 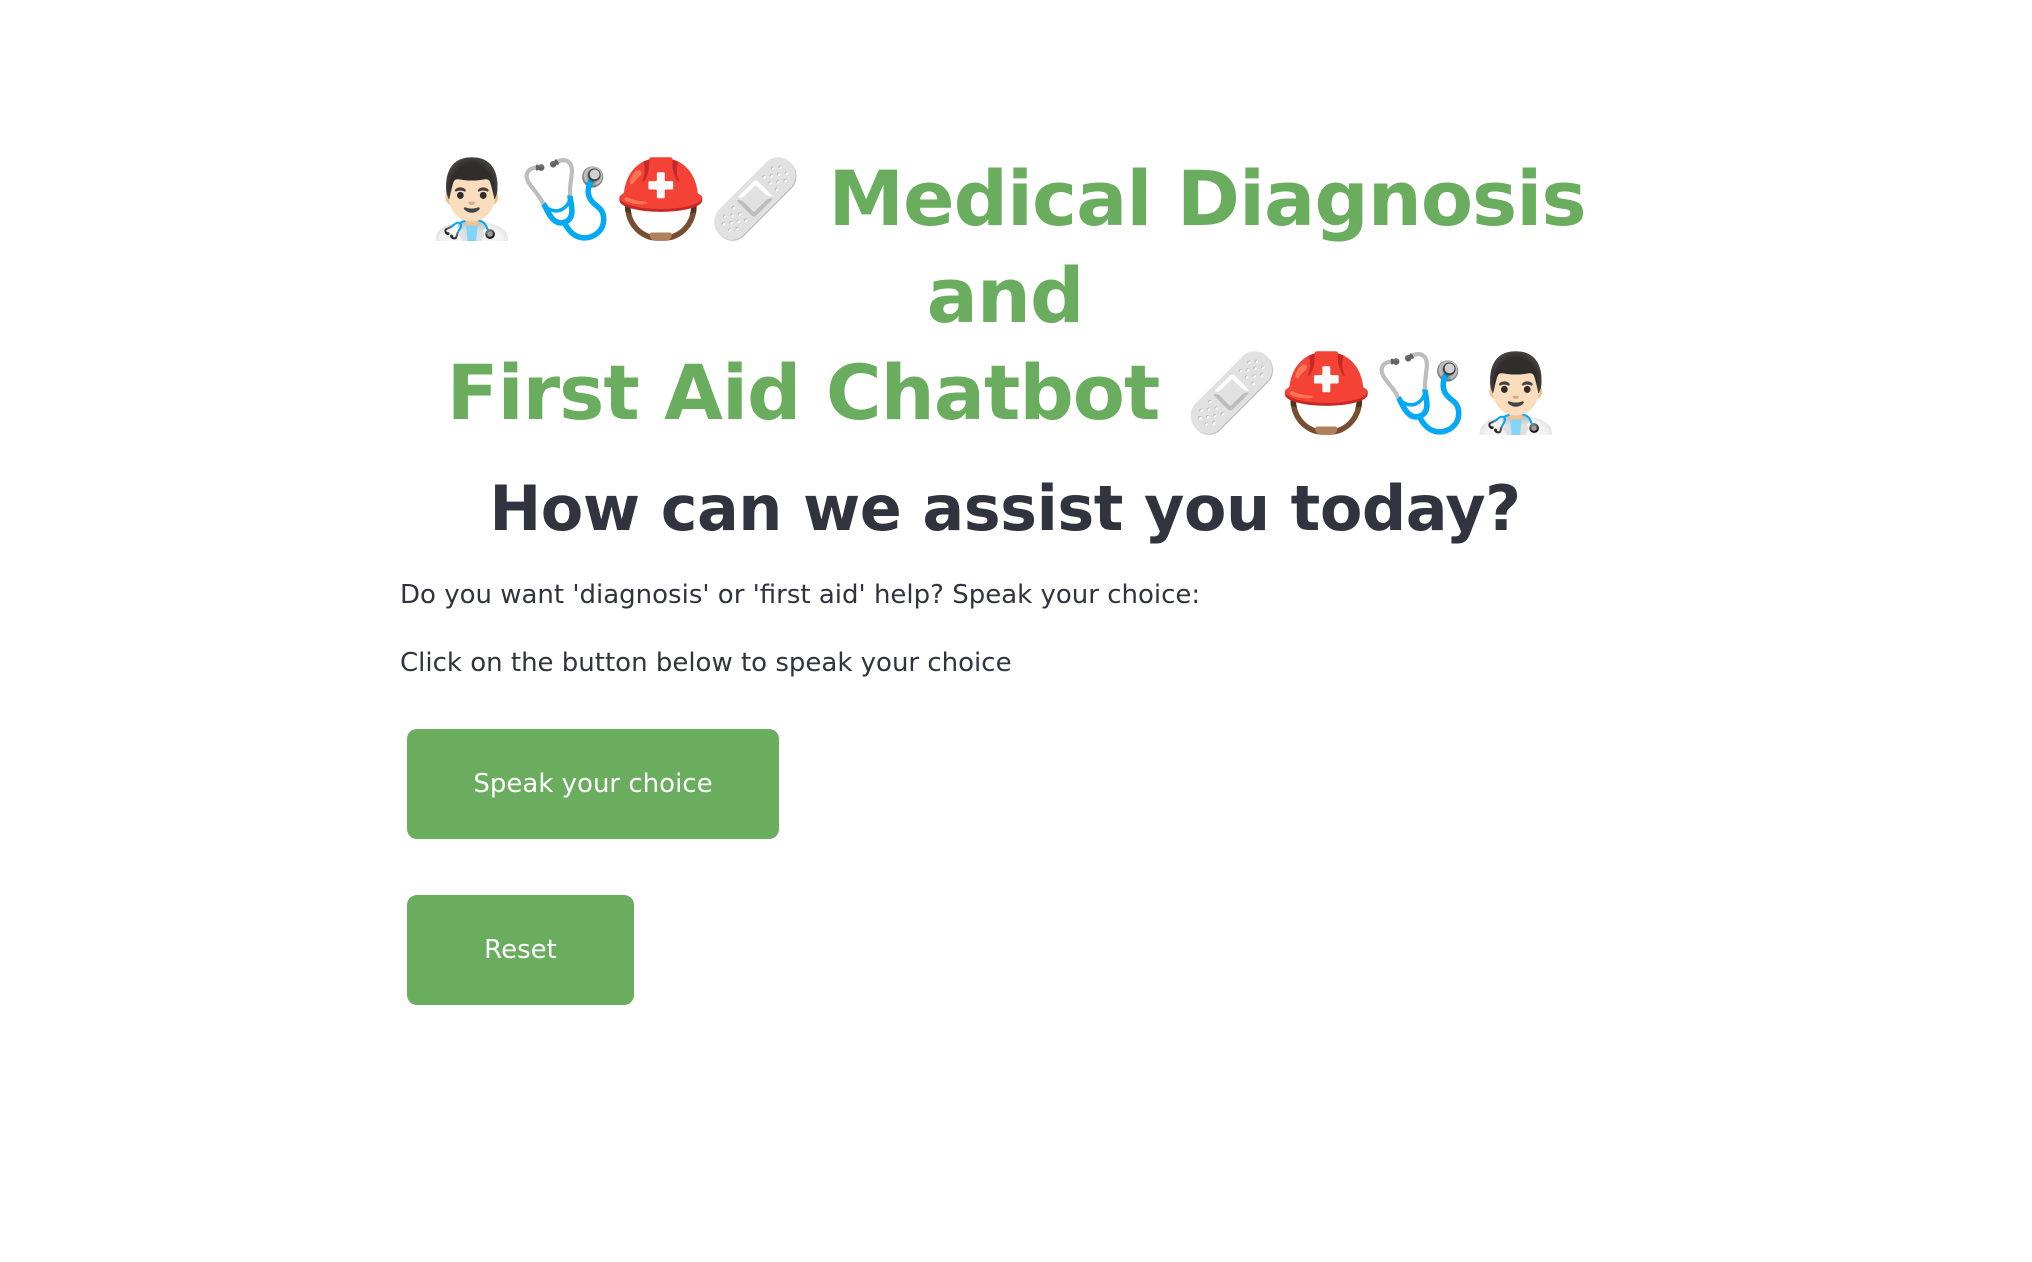 I want to click on title-text-line1: Medical Diagnosis and, so click(x=1207, y=247).